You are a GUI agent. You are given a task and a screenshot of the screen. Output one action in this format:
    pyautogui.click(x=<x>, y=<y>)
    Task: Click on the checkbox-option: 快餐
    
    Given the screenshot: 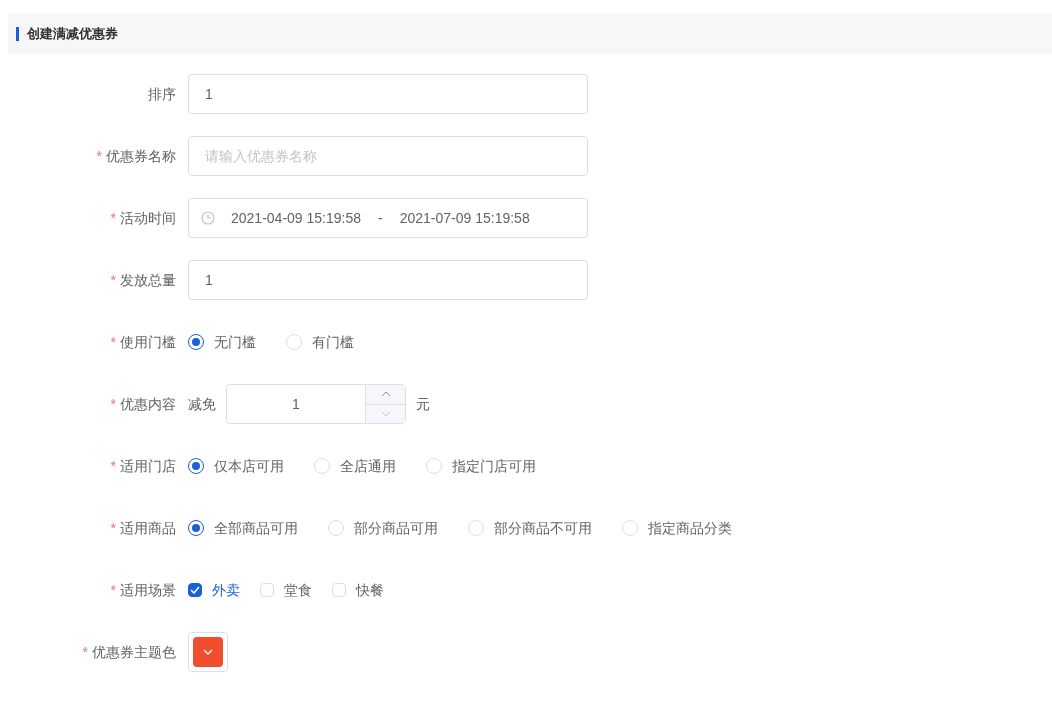 What is the action you would take?
    pyautogui.click(x=358, y=590)
    